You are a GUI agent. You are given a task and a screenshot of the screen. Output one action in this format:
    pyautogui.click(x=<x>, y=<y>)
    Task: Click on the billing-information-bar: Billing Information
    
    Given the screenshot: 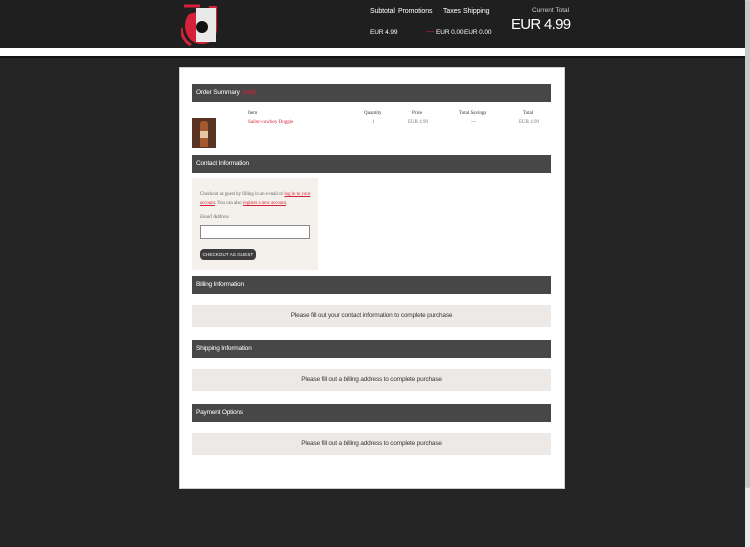 What is the action you would take?
    pyautogui.click(x=371, y=285)
    